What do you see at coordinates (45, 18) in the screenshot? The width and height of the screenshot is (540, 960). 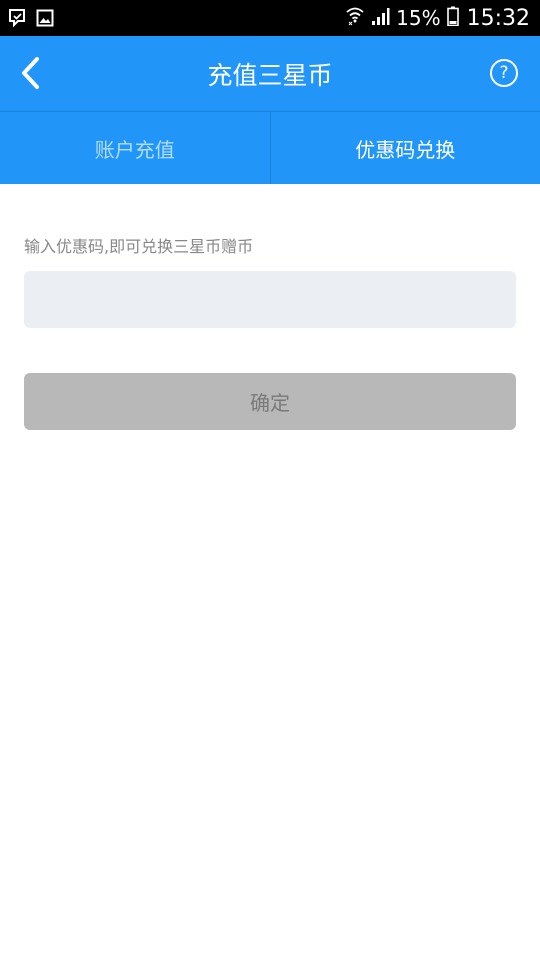 I see `image-icon` at bounding box center [45, 18].